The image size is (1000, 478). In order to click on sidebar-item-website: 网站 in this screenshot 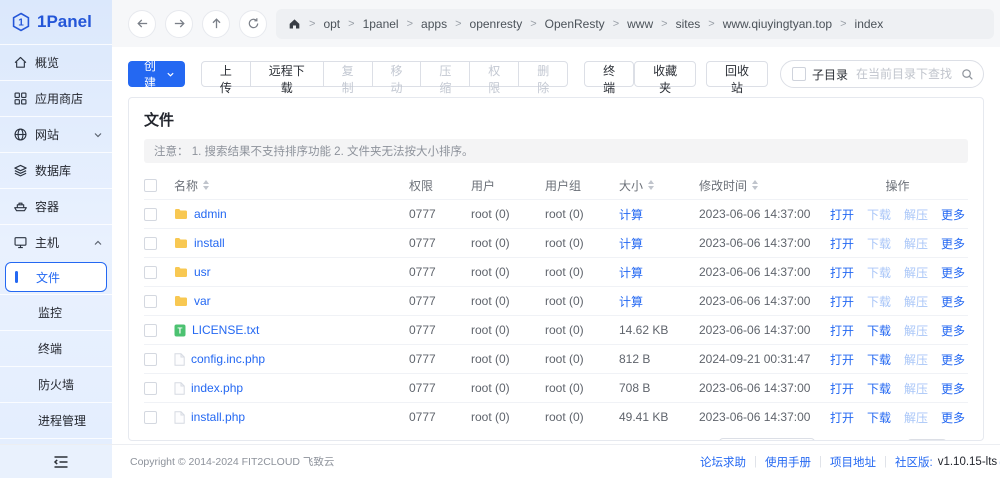, I will do `click(56, 134)`.